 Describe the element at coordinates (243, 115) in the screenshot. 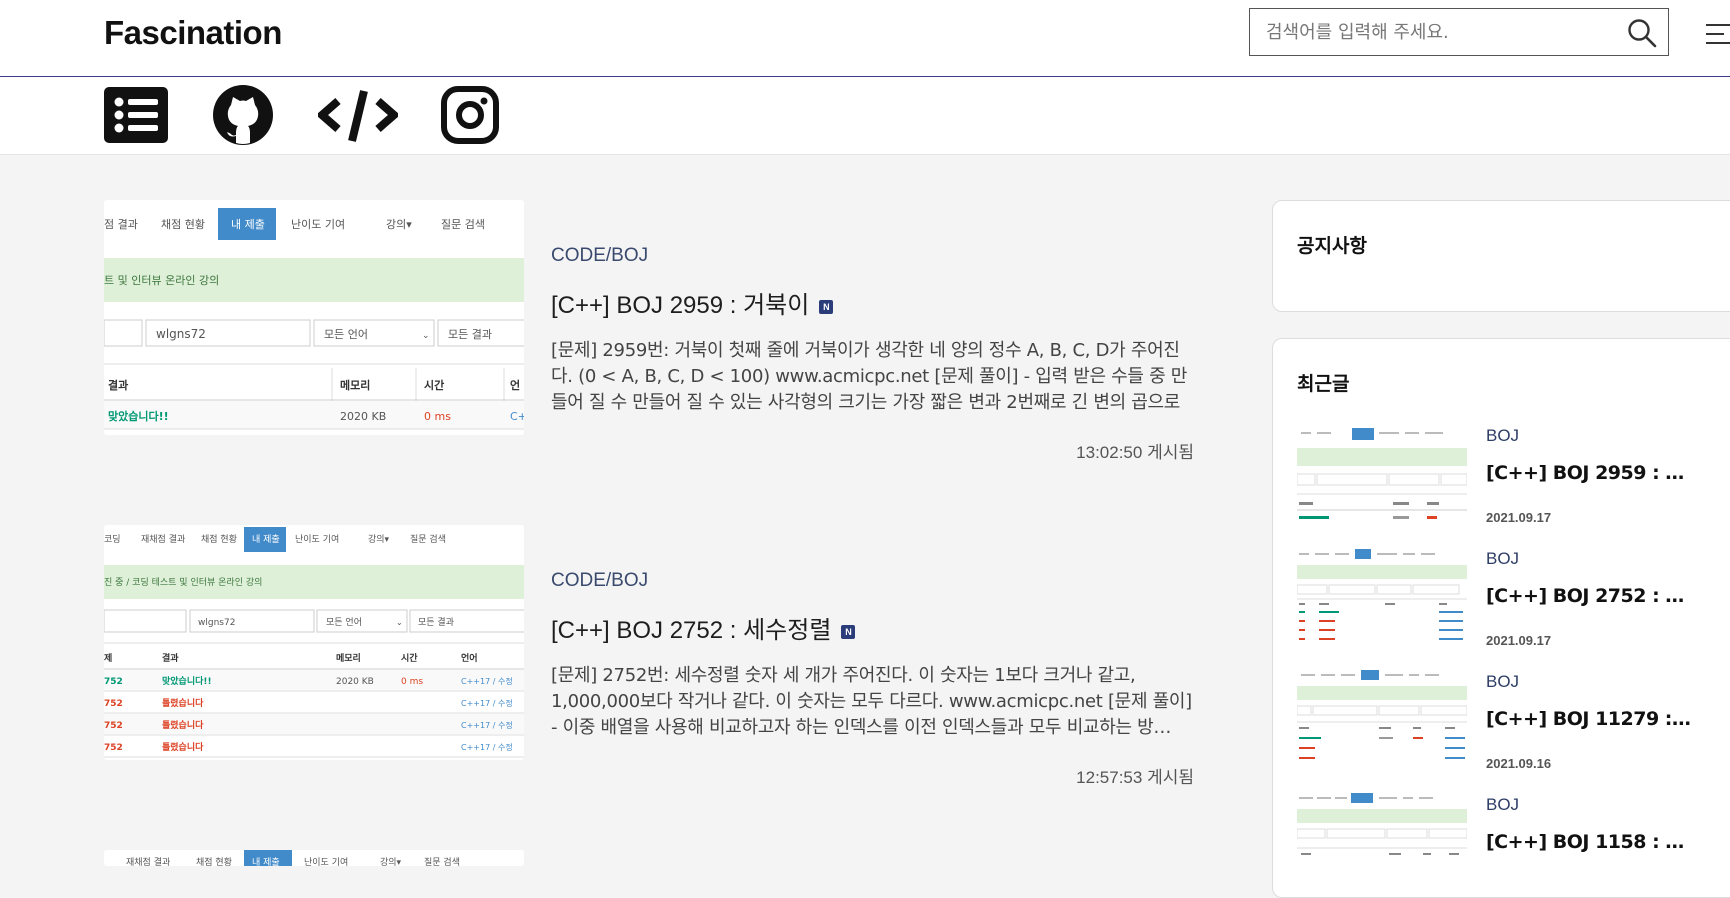

I see `github-icon` at that location.